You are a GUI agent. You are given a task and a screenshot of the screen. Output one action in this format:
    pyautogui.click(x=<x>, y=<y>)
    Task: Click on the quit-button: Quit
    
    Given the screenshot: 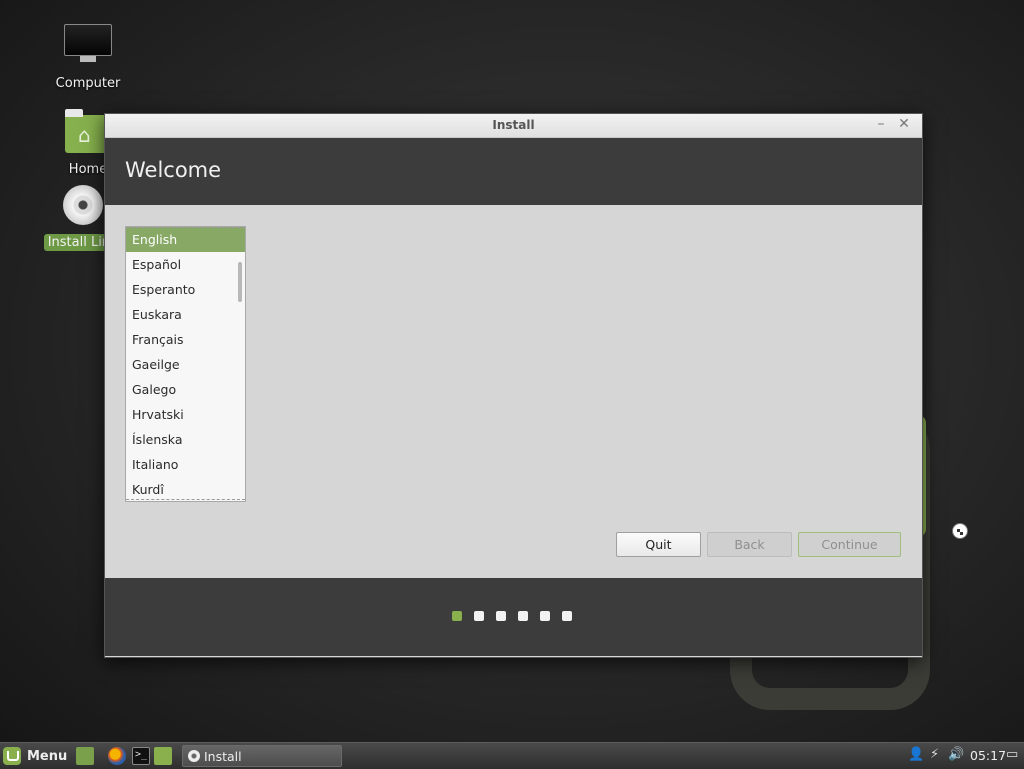 What is the action you would take?
    pyautogui.click(x=658, y=544)
    